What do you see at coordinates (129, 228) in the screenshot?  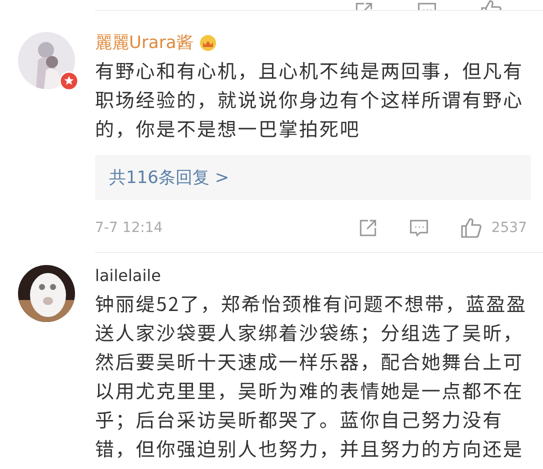 I see `comment-time: 7-7 12:14` at bounding box center [129, 228].